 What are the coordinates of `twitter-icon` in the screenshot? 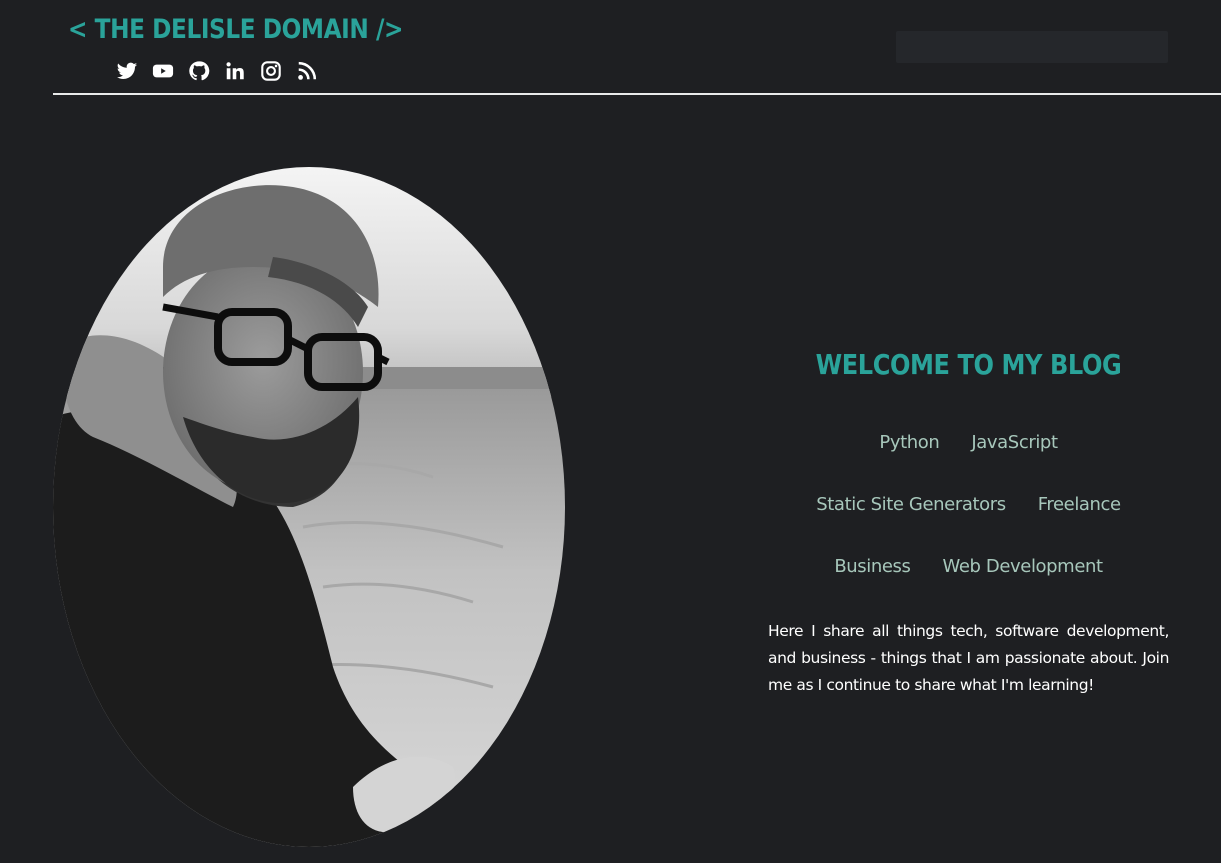 It's located at (127, 70).